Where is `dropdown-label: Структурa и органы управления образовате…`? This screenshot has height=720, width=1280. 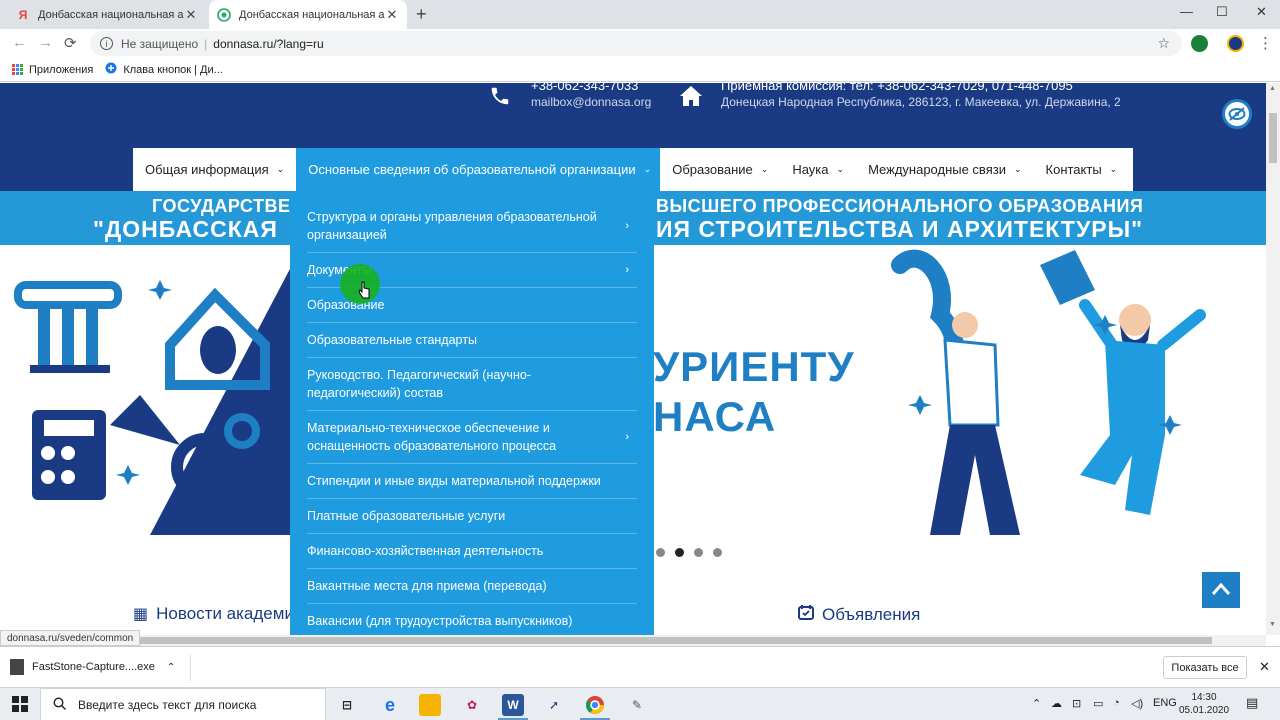
dropdown-label: Структурa и органы управления образовате… is located at coordinates (452, 226).